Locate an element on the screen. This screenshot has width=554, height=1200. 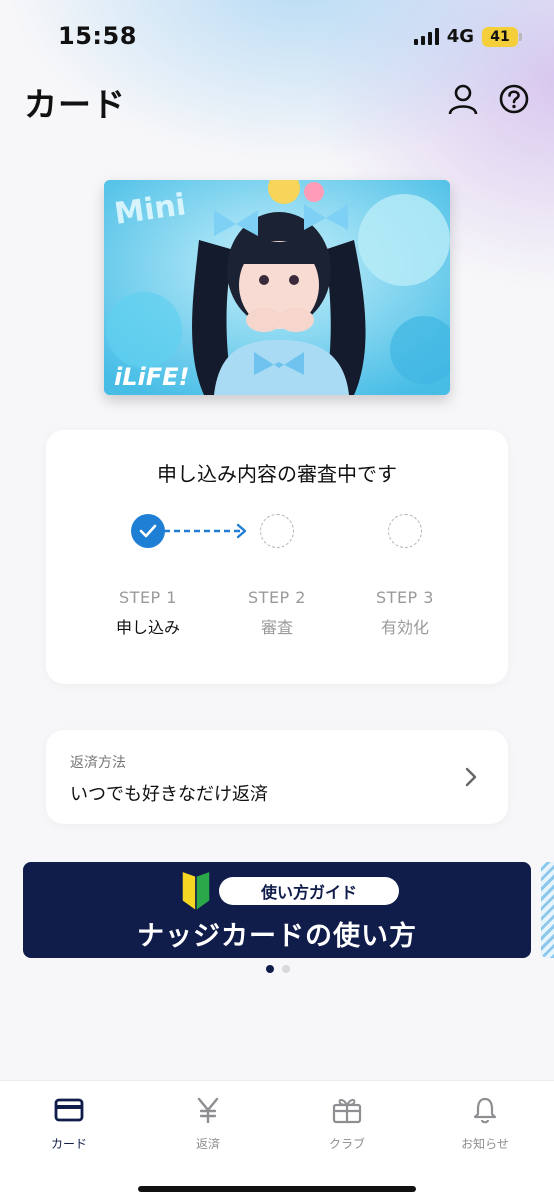
status-time: 15:58 is located at coordinates (97, 36).